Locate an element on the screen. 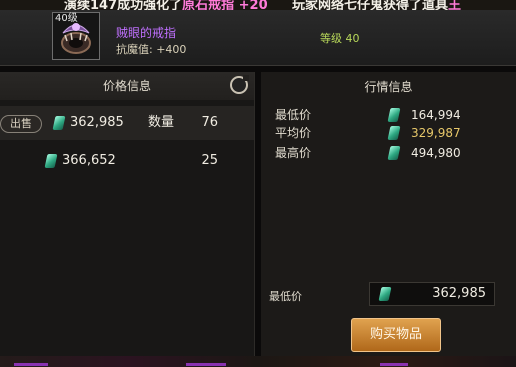 The image size is (516, 367). price-info-title: 价格信息 is located at coordinates (126, 86).